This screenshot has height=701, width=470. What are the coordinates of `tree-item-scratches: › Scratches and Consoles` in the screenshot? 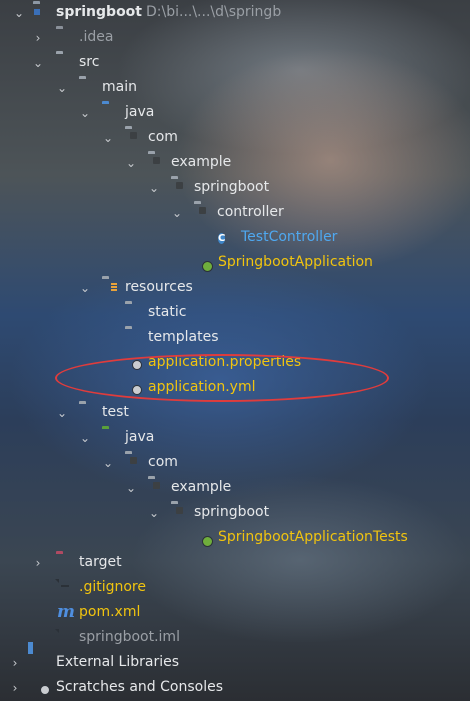 It's located at (235, 687).